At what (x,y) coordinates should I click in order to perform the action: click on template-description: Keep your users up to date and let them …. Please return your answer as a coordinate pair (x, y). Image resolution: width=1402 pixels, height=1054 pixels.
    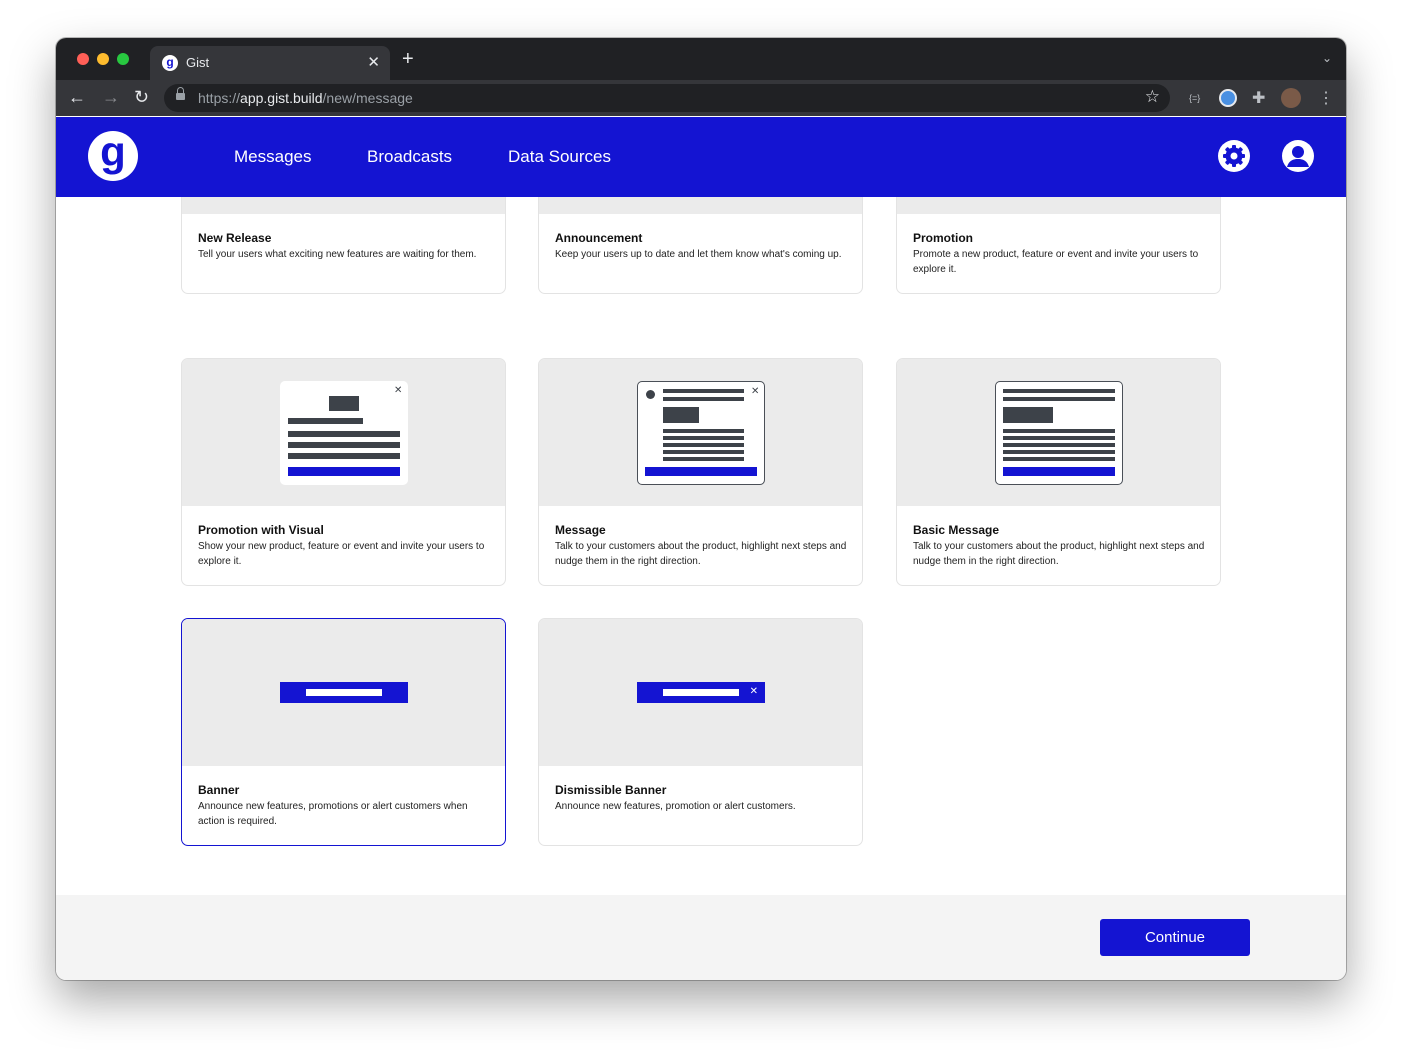
    Looking at the image, I should click on (698, 254).